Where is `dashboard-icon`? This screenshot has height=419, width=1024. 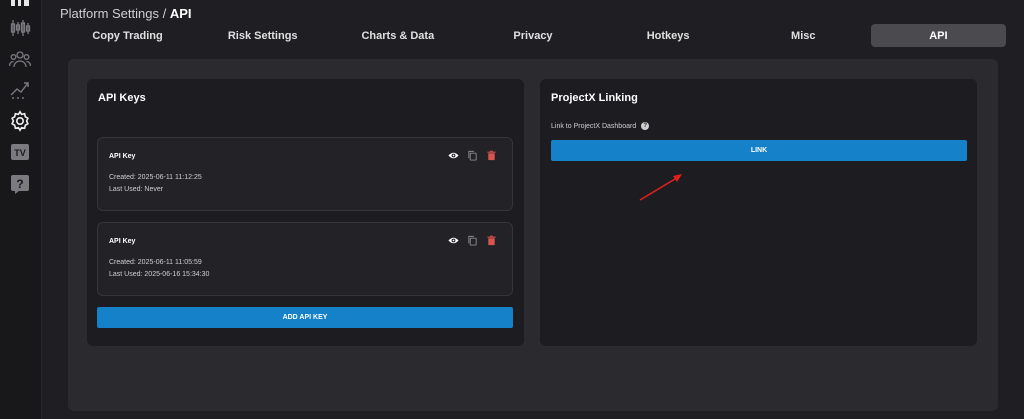 dashboard-icon is located at coordinates (20, 7).